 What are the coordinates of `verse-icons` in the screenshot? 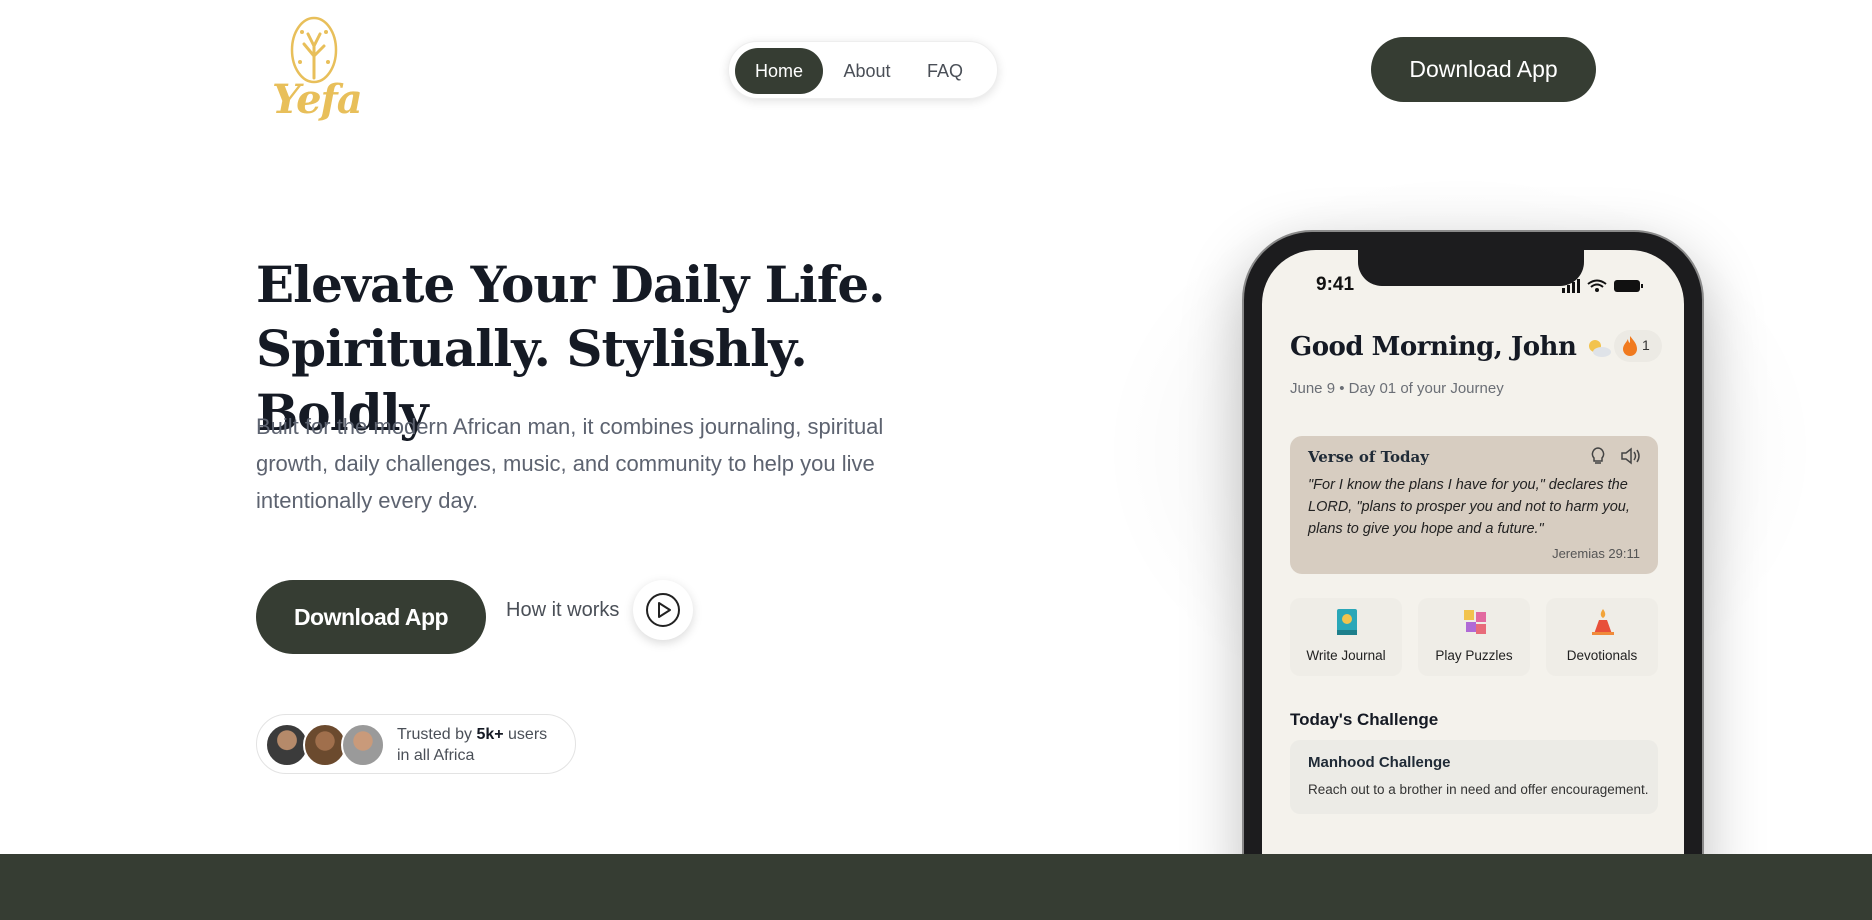 It's located at (1615, 458).